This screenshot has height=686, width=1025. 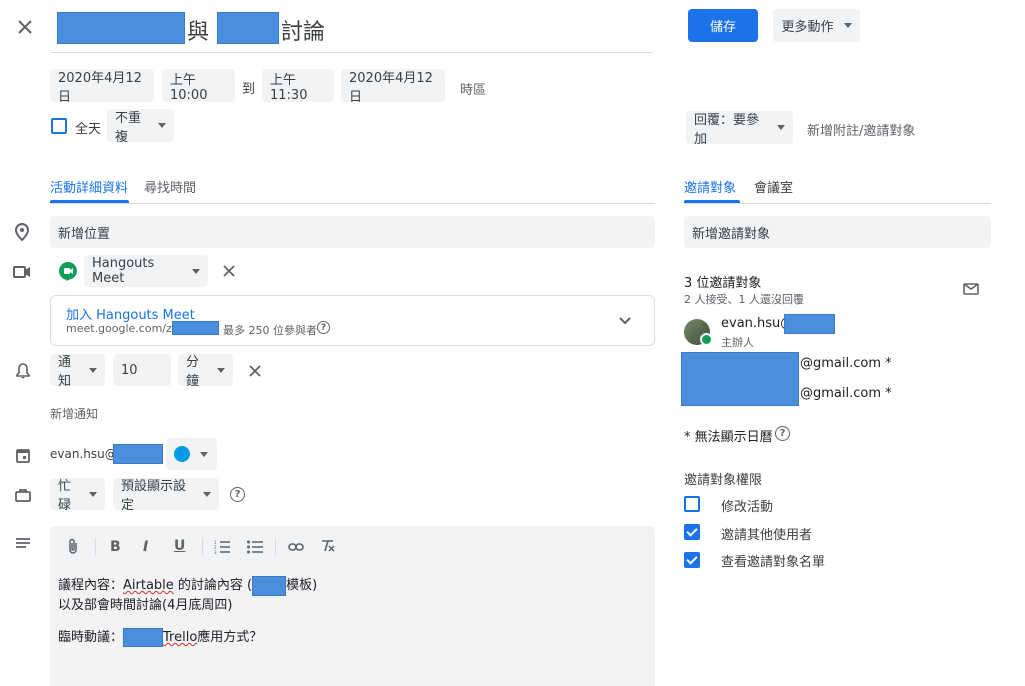 What do you see at coordinates (723, 25) in the screenshot?
I see `save-button: 儲存` at bounding box center [723, 25].